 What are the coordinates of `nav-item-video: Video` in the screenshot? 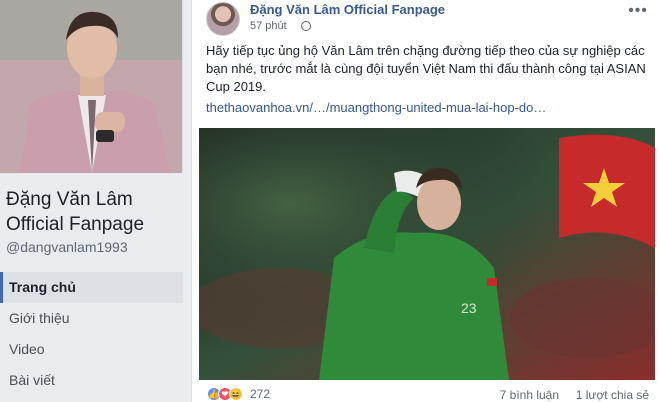 It's located at (91, 349).